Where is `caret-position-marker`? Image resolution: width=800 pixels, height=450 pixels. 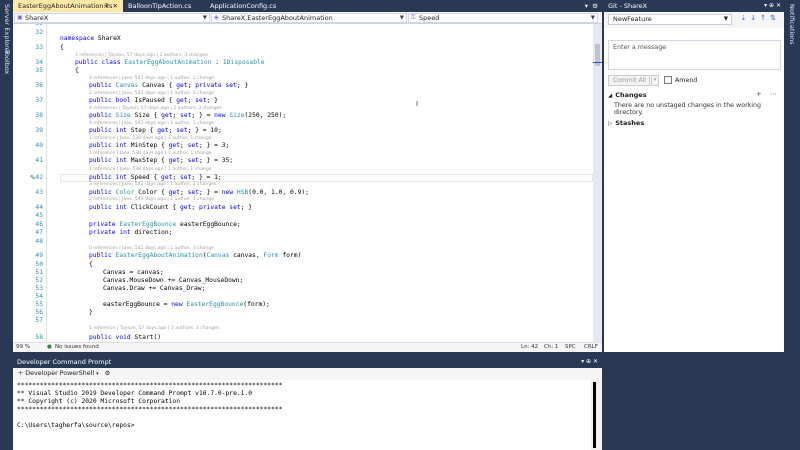
caret-position-marker is located at coordinates (597, 62).